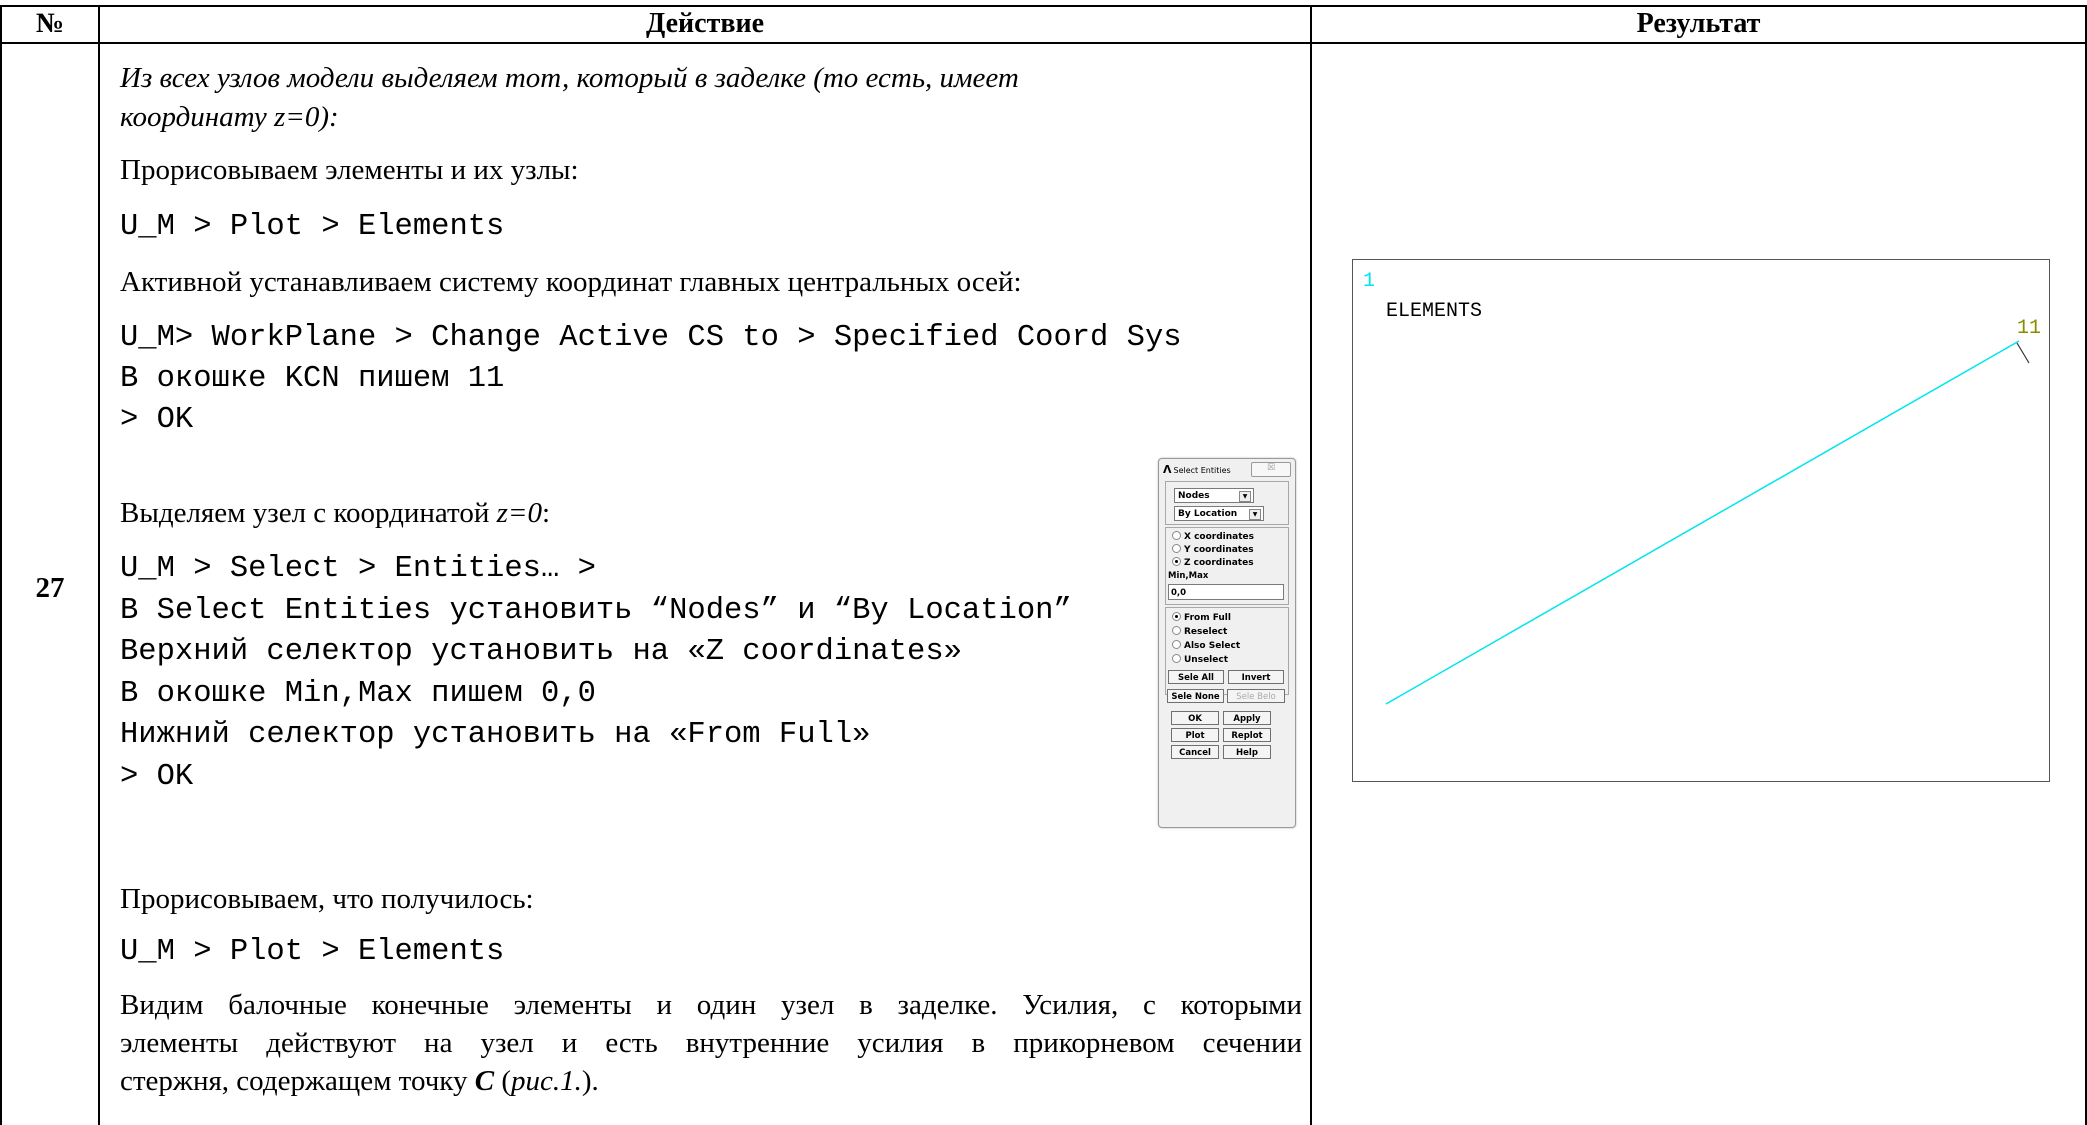  What do you see at coordinates (308, 513) in the screenshot?
I see `select-label-prefix: Выделяем узел с координатой` at bounding box center [308, 513].